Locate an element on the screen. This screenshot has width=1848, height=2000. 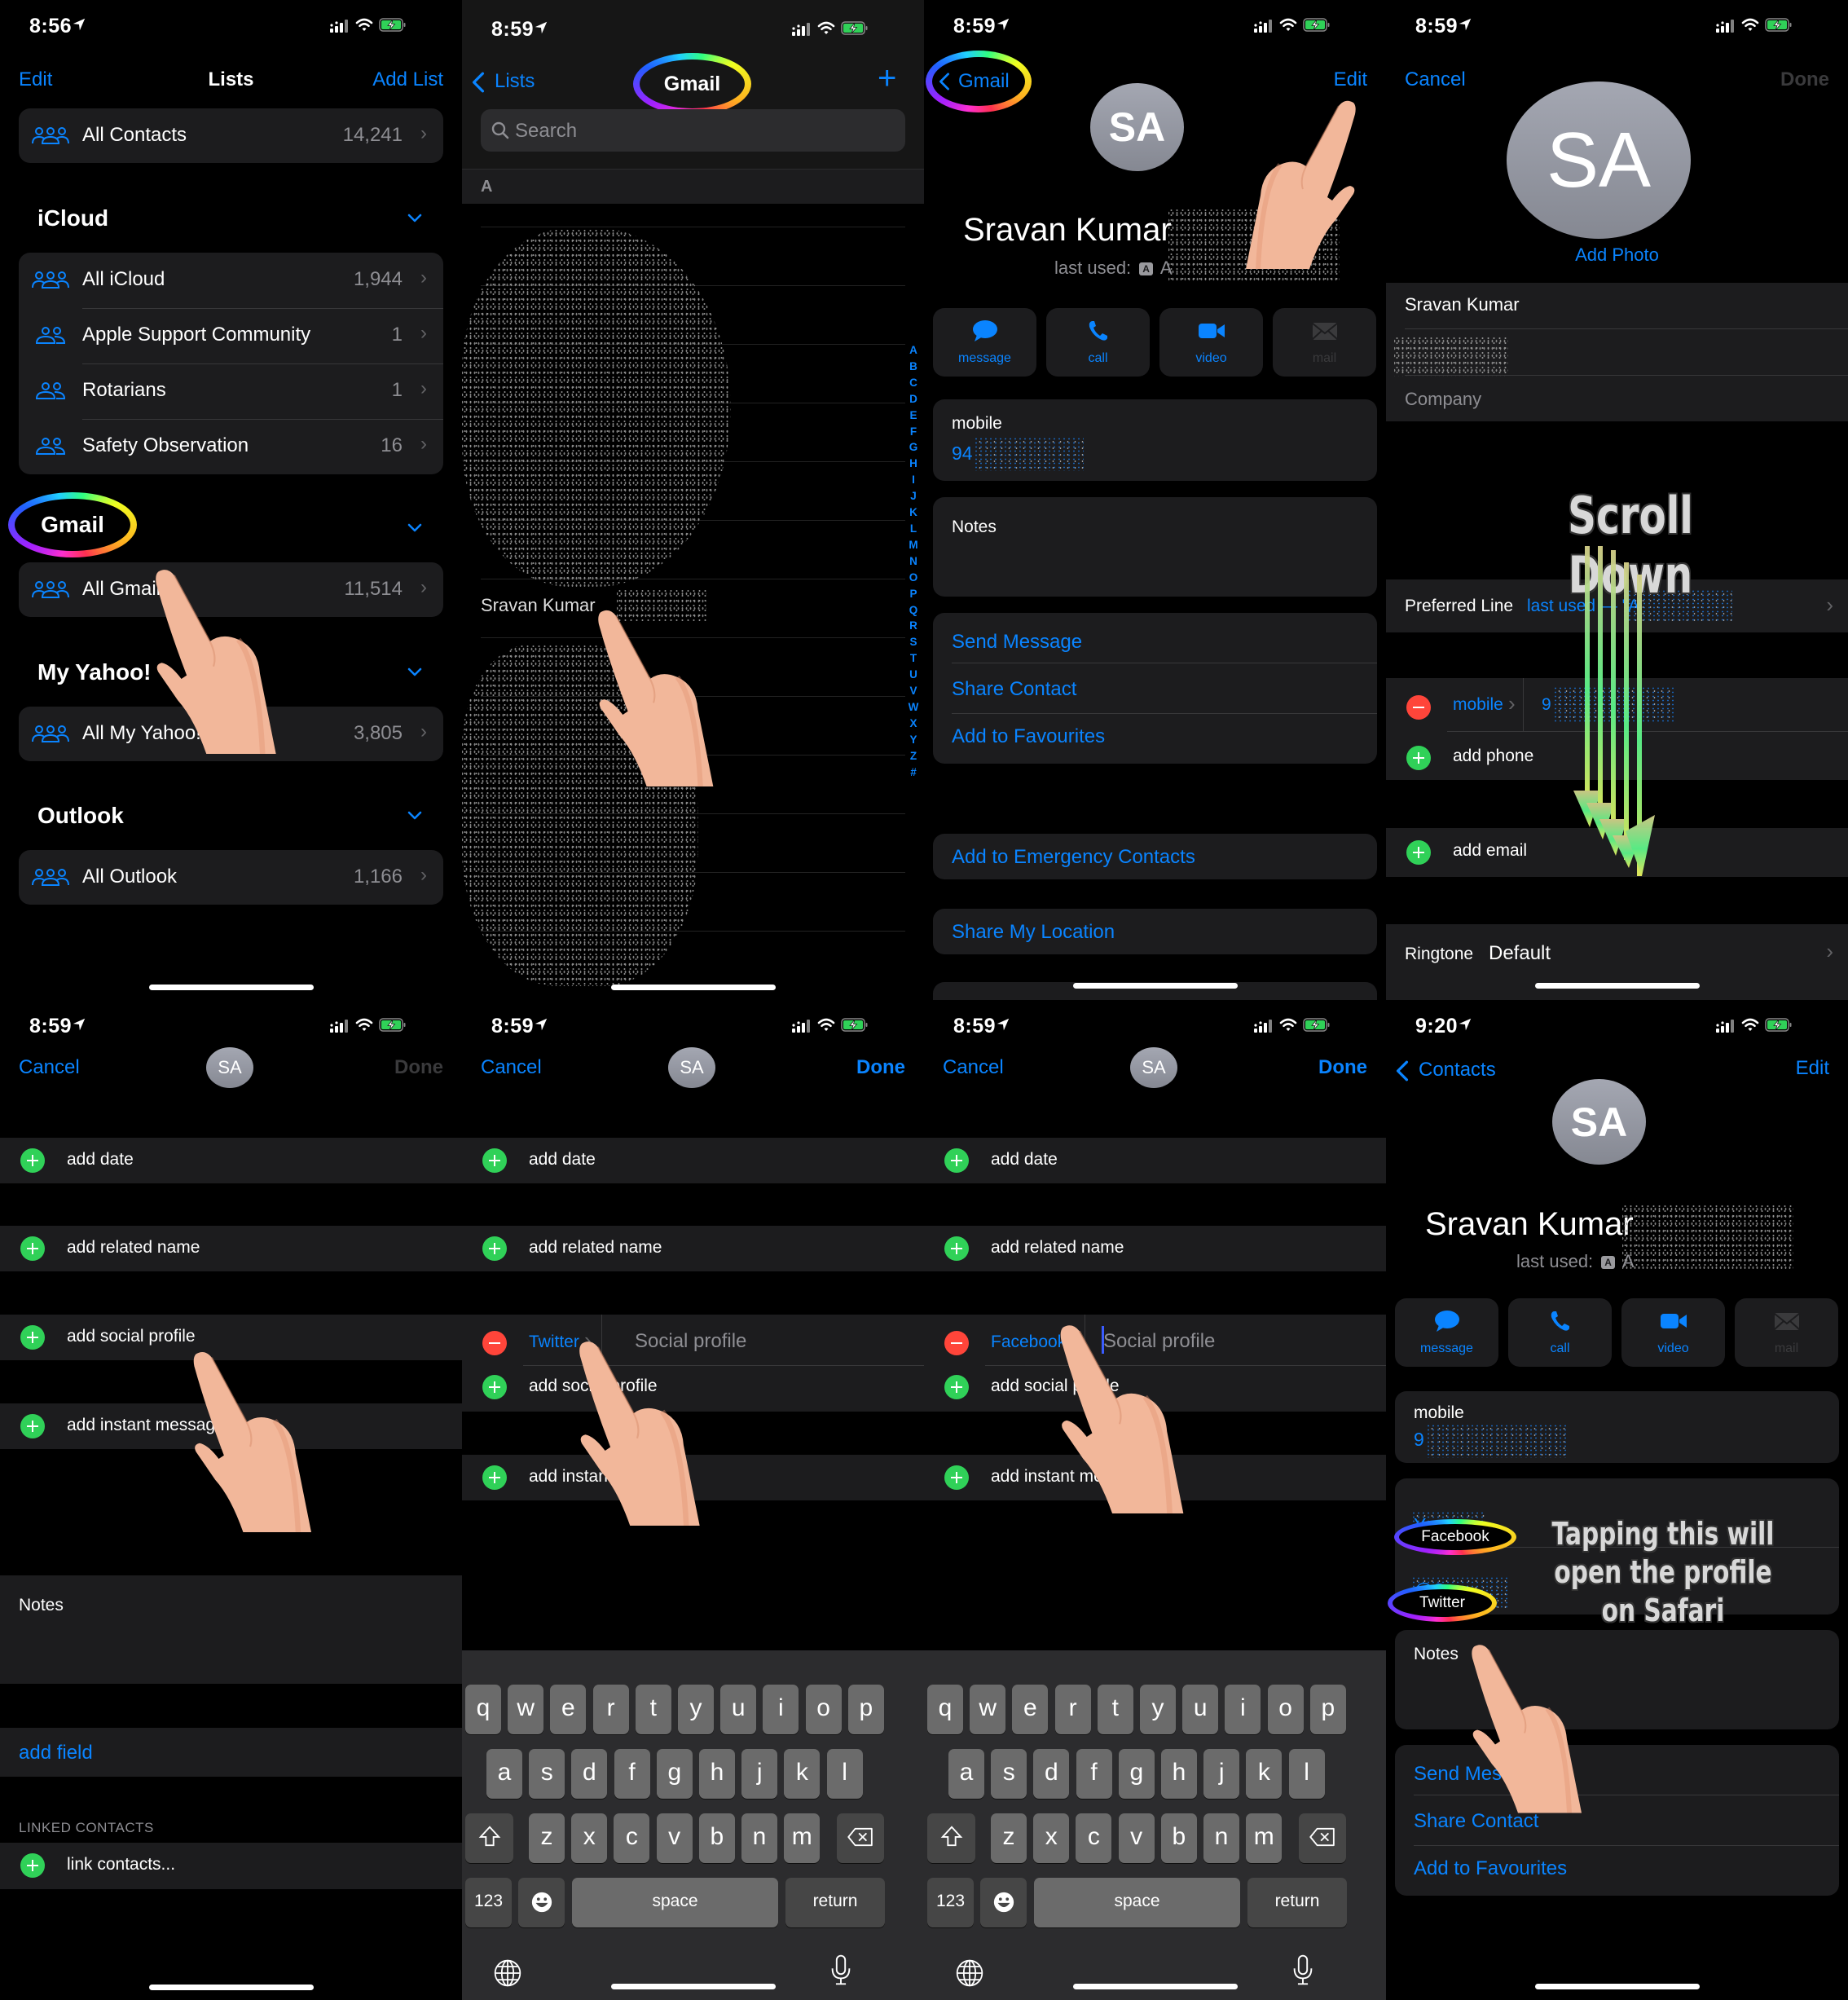
index-letter: U is located at coordinates (913, 675).